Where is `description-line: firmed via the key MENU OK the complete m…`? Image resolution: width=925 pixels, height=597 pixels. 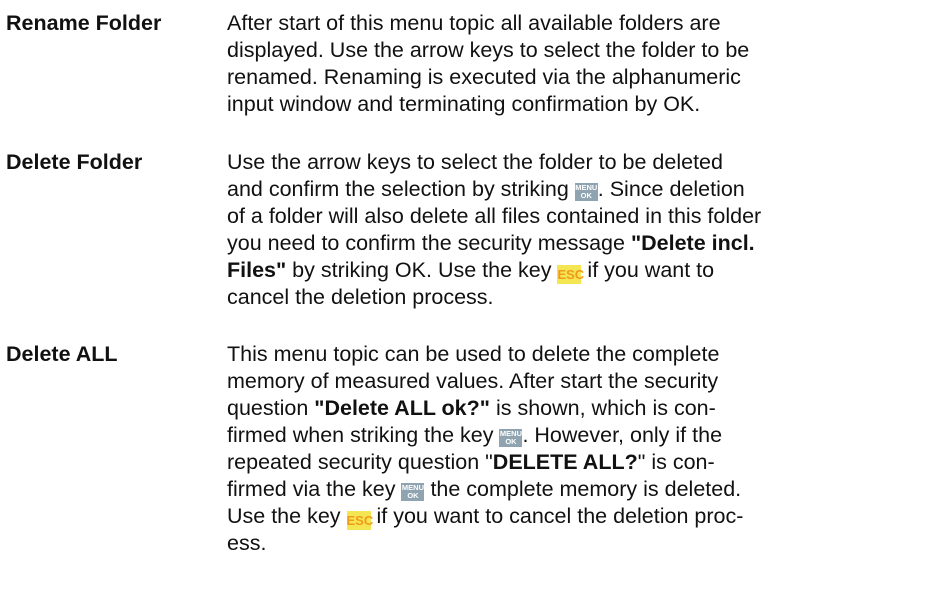 description-line: firmed via the key MENU OK the complete m… is located at coordinates (484, 489).